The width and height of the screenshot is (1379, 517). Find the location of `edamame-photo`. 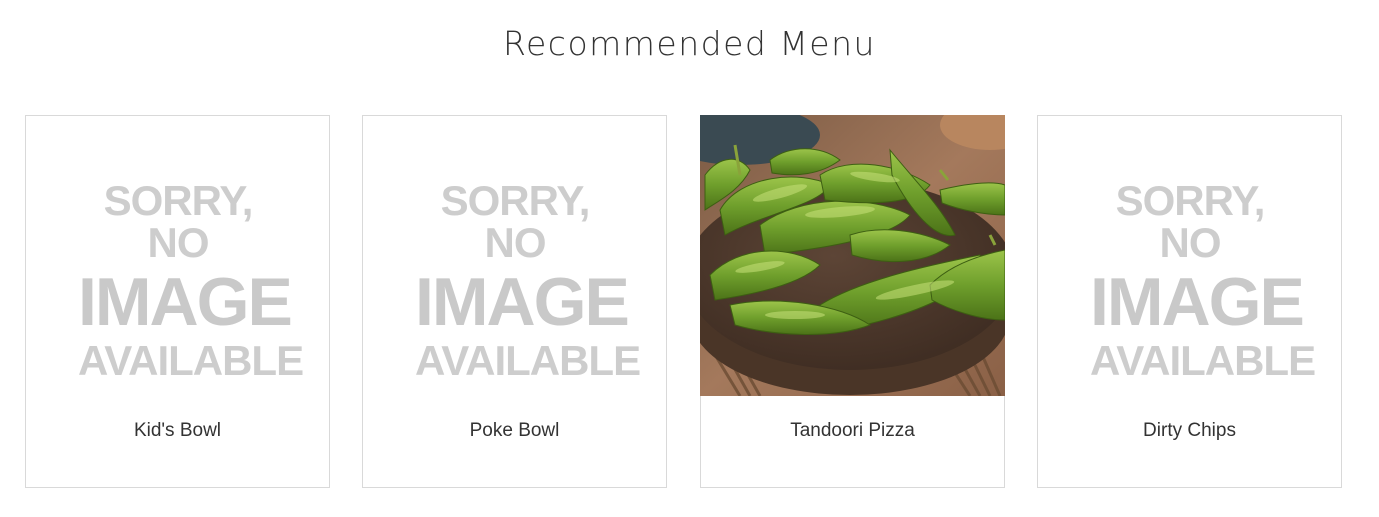

edamame-photo is located at coordinates (852, 255).